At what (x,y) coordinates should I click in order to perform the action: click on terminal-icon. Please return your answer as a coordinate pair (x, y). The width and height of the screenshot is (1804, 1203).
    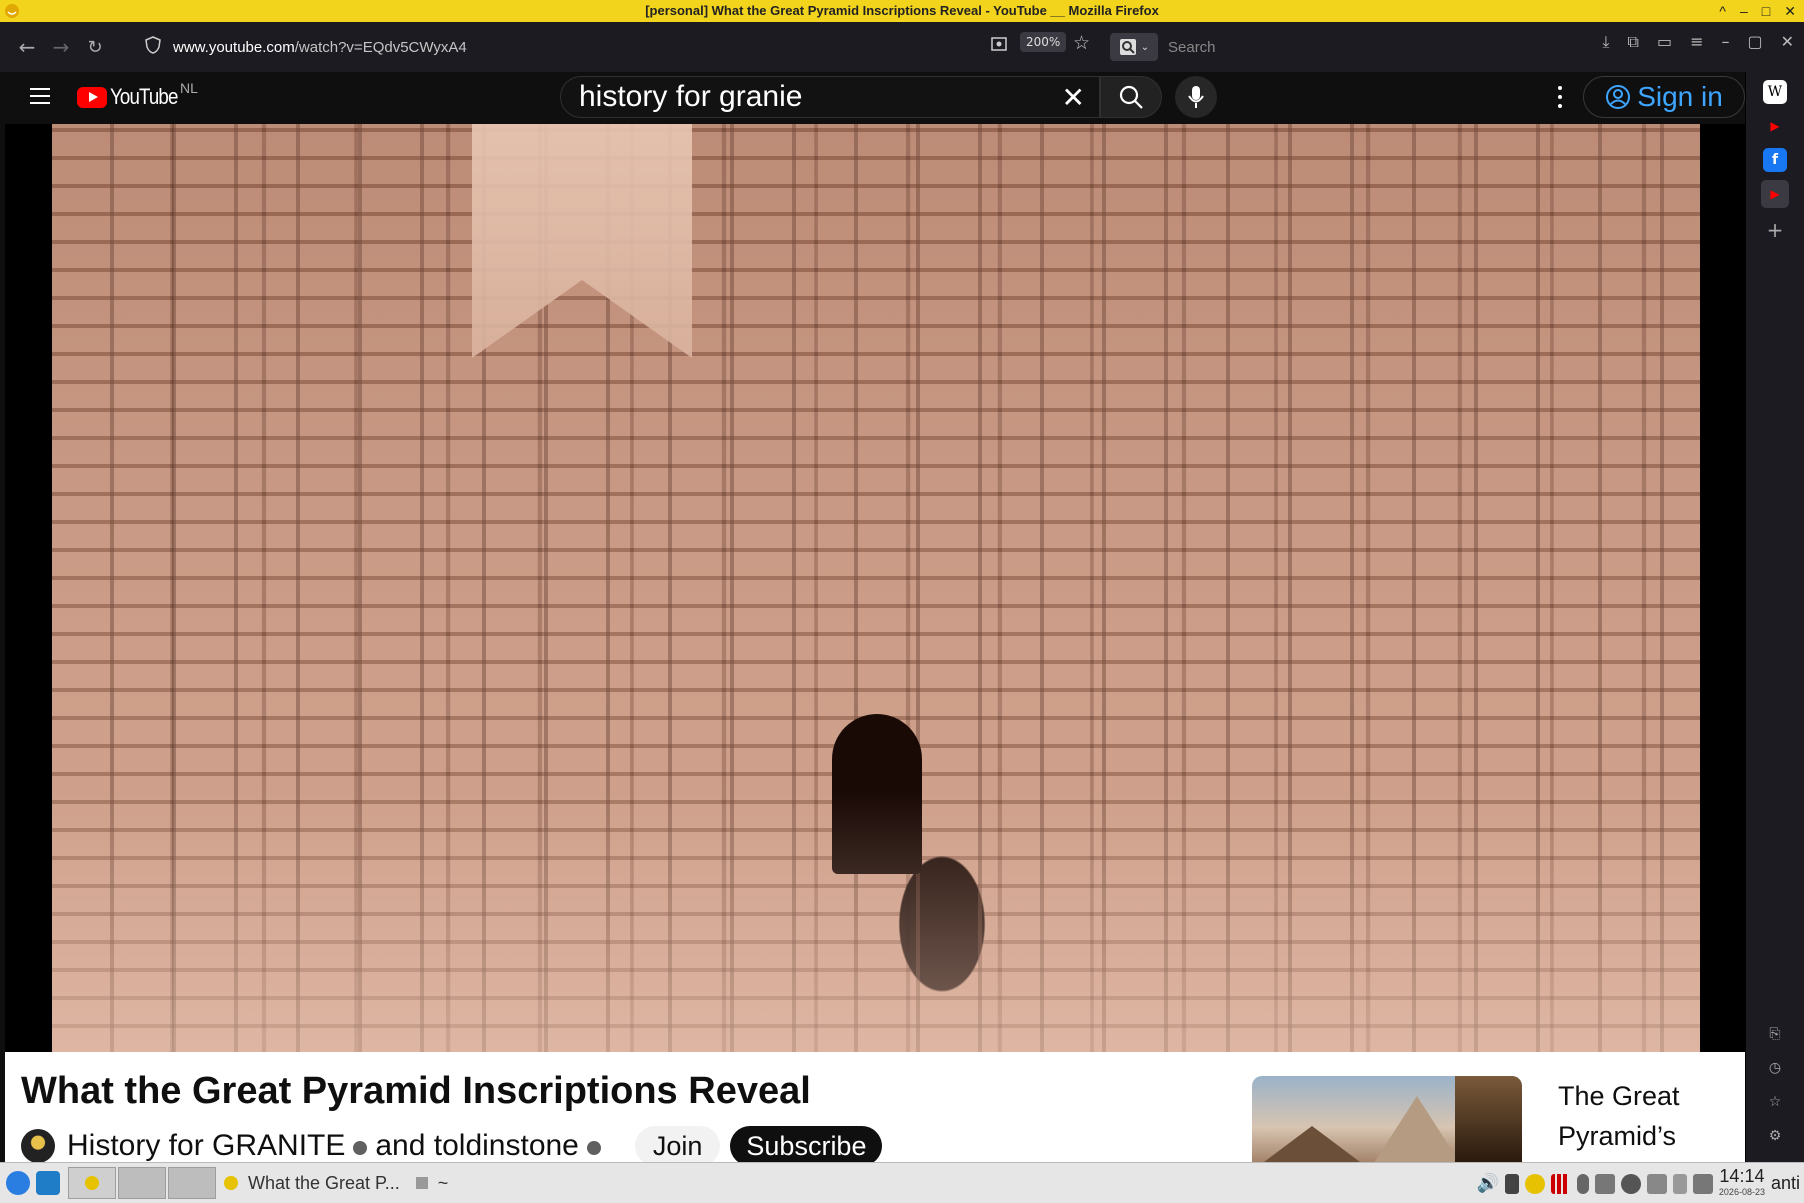
    Looking at the image, I should click on (421, 1183).